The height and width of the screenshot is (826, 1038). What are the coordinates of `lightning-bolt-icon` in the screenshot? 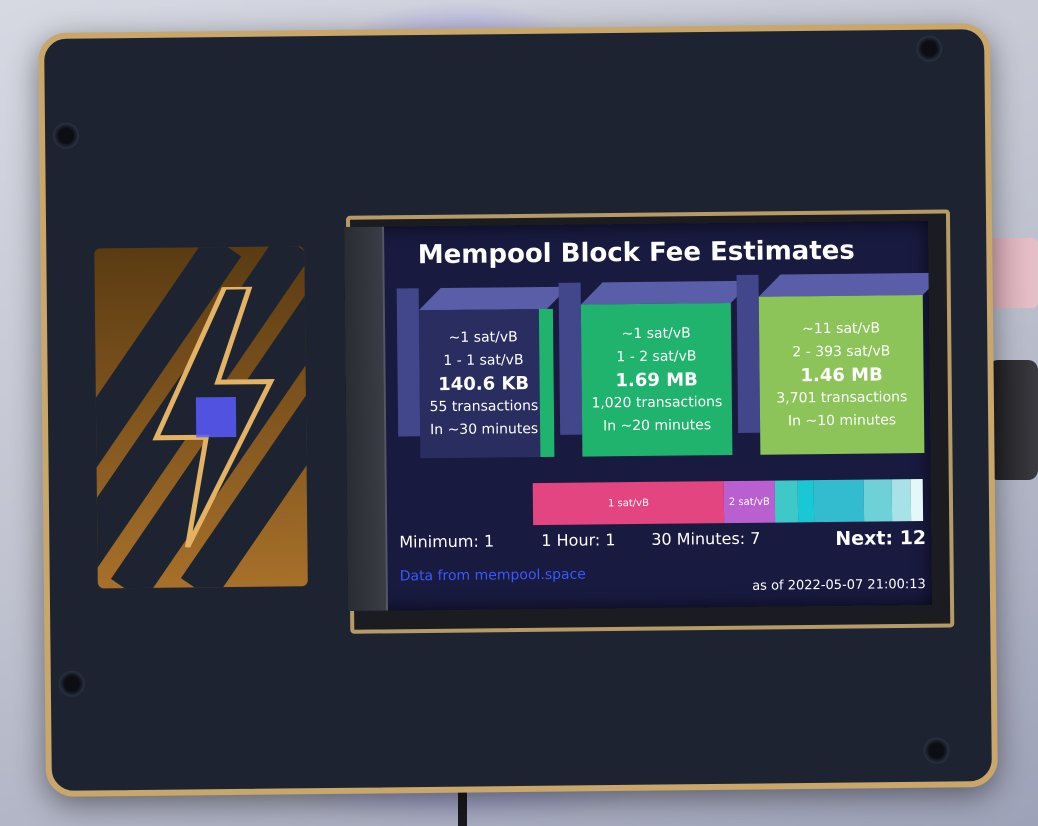 It's located at (213, 417).